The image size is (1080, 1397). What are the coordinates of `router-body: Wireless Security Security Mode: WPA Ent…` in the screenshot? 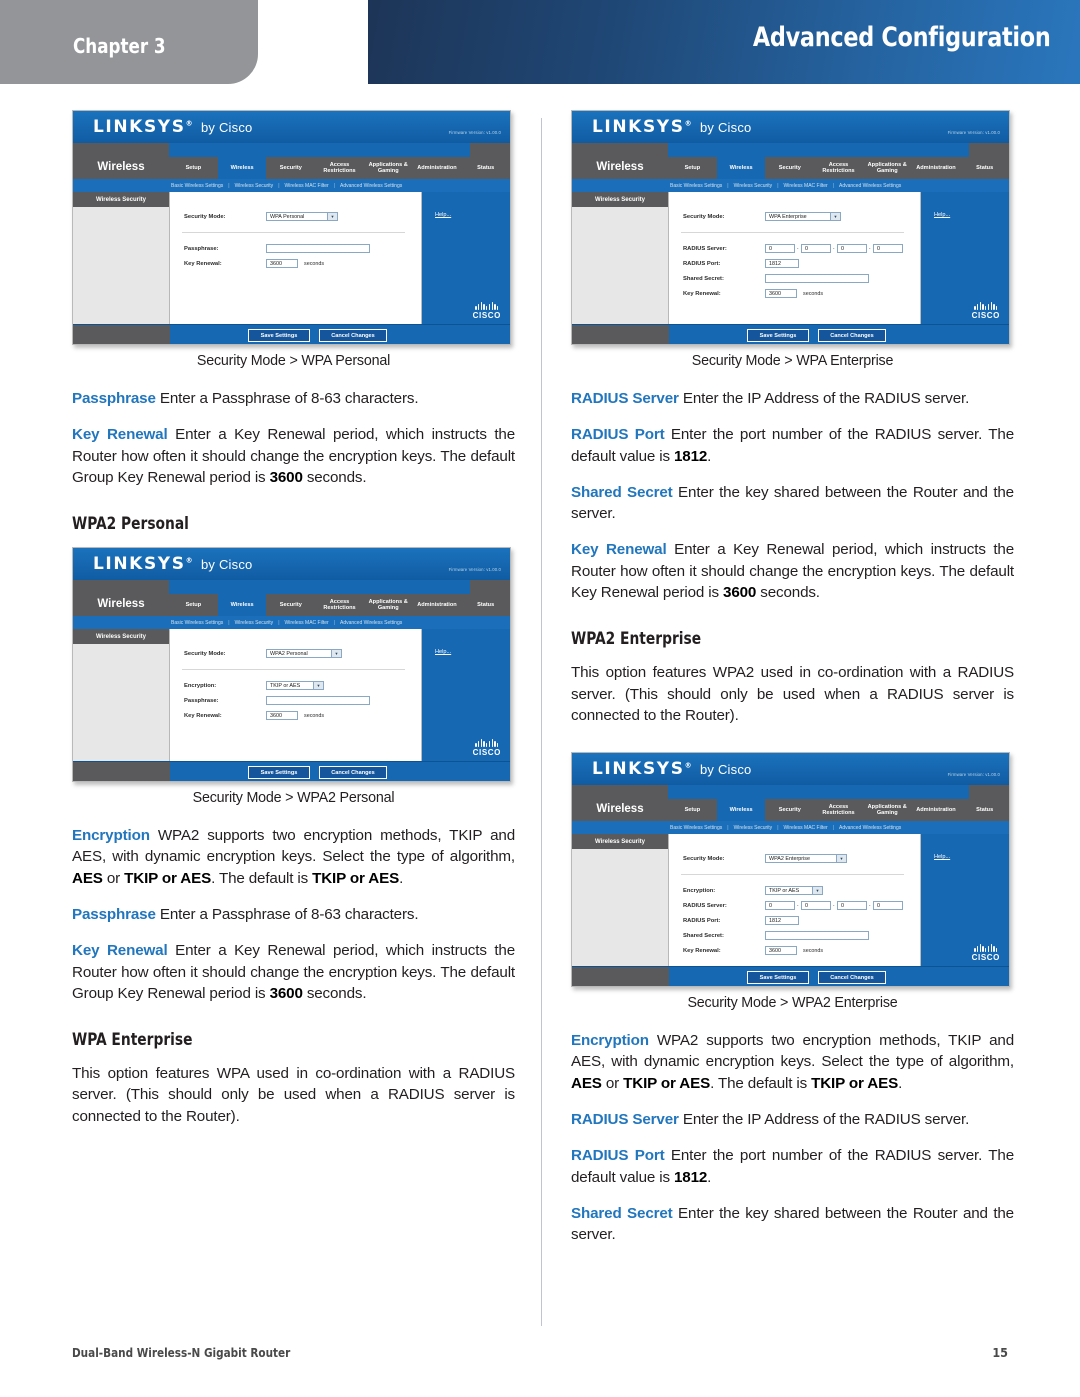 It's located at (790, 258).